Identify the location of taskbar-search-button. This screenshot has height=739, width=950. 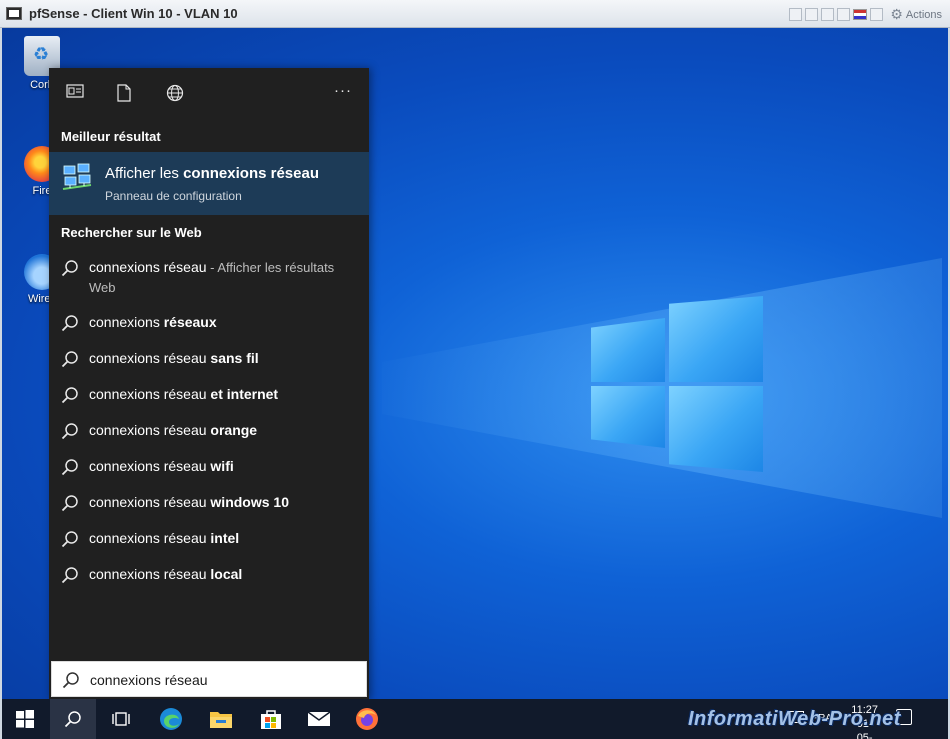
(73, 719).